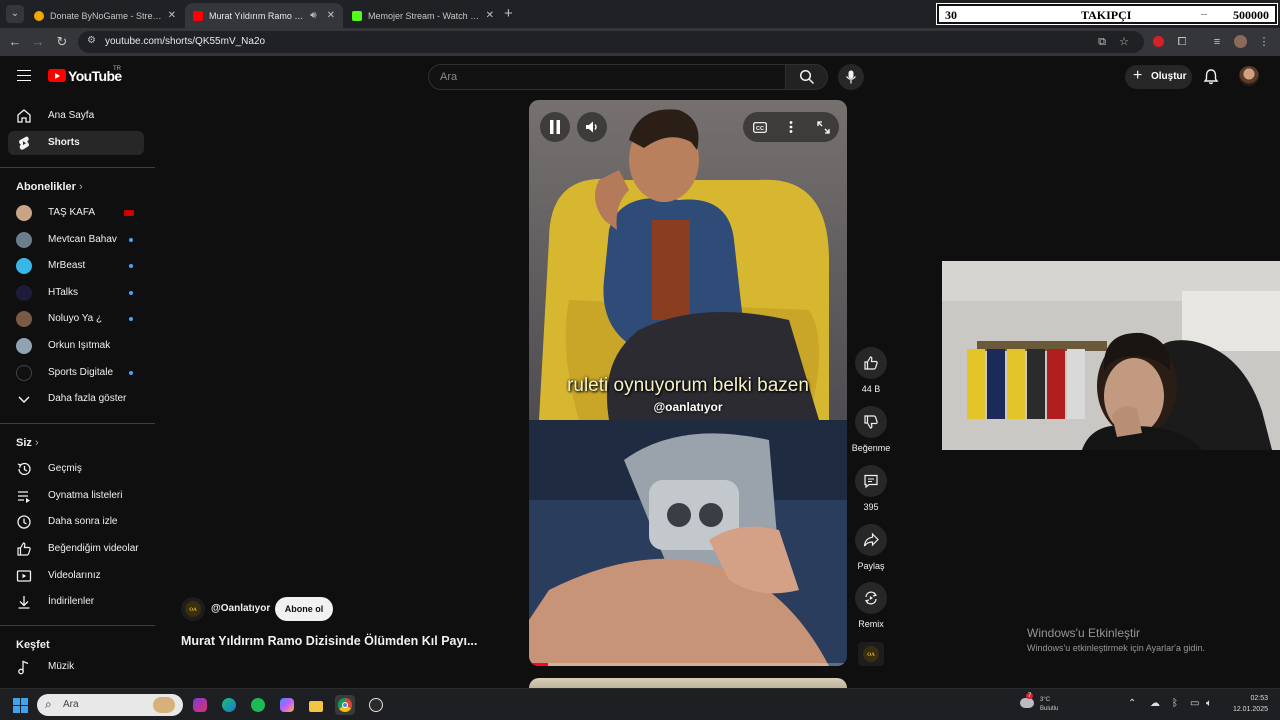  What do you see at coordinates (1030, 696) in the screenshot?
I see `weather-notification-badge: 7` at bounding box center [1030, 696].